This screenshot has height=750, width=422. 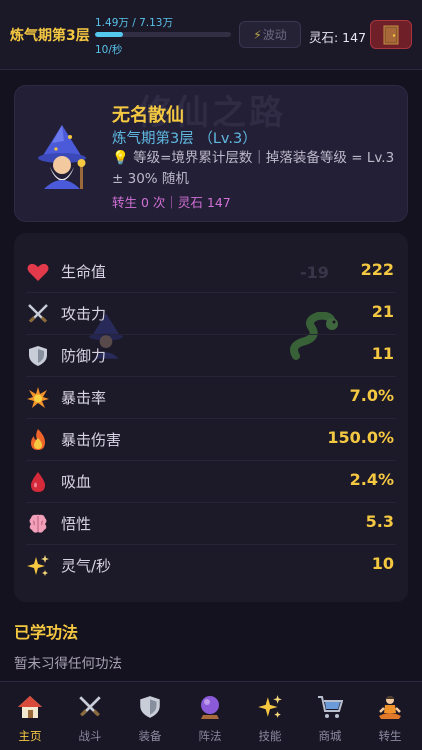 I want to click on player-name: 无名散仙, so click(x=148, y=115).